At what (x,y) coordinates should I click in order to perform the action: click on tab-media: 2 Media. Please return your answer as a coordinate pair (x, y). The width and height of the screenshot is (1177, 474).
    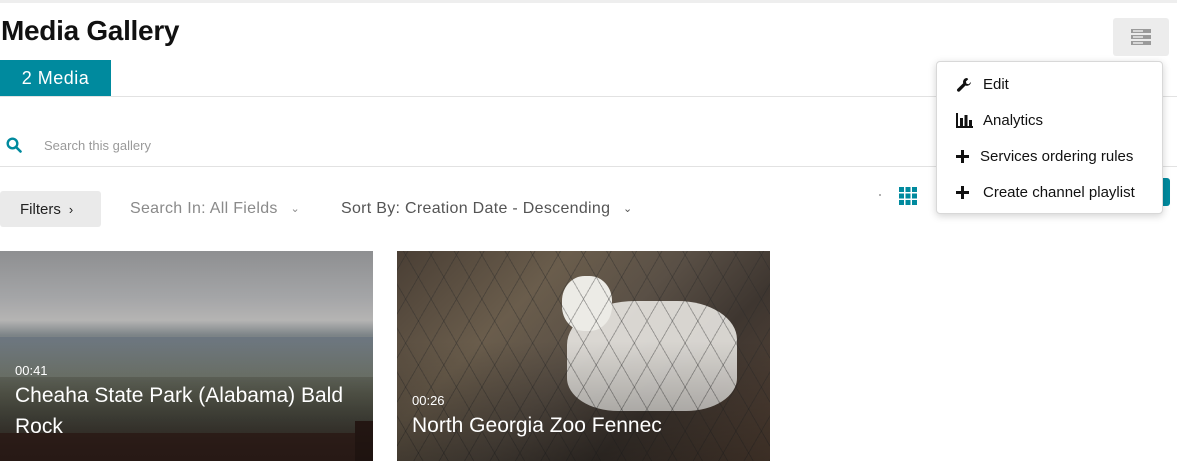
    Looking at the image, I should click on (55, 78).